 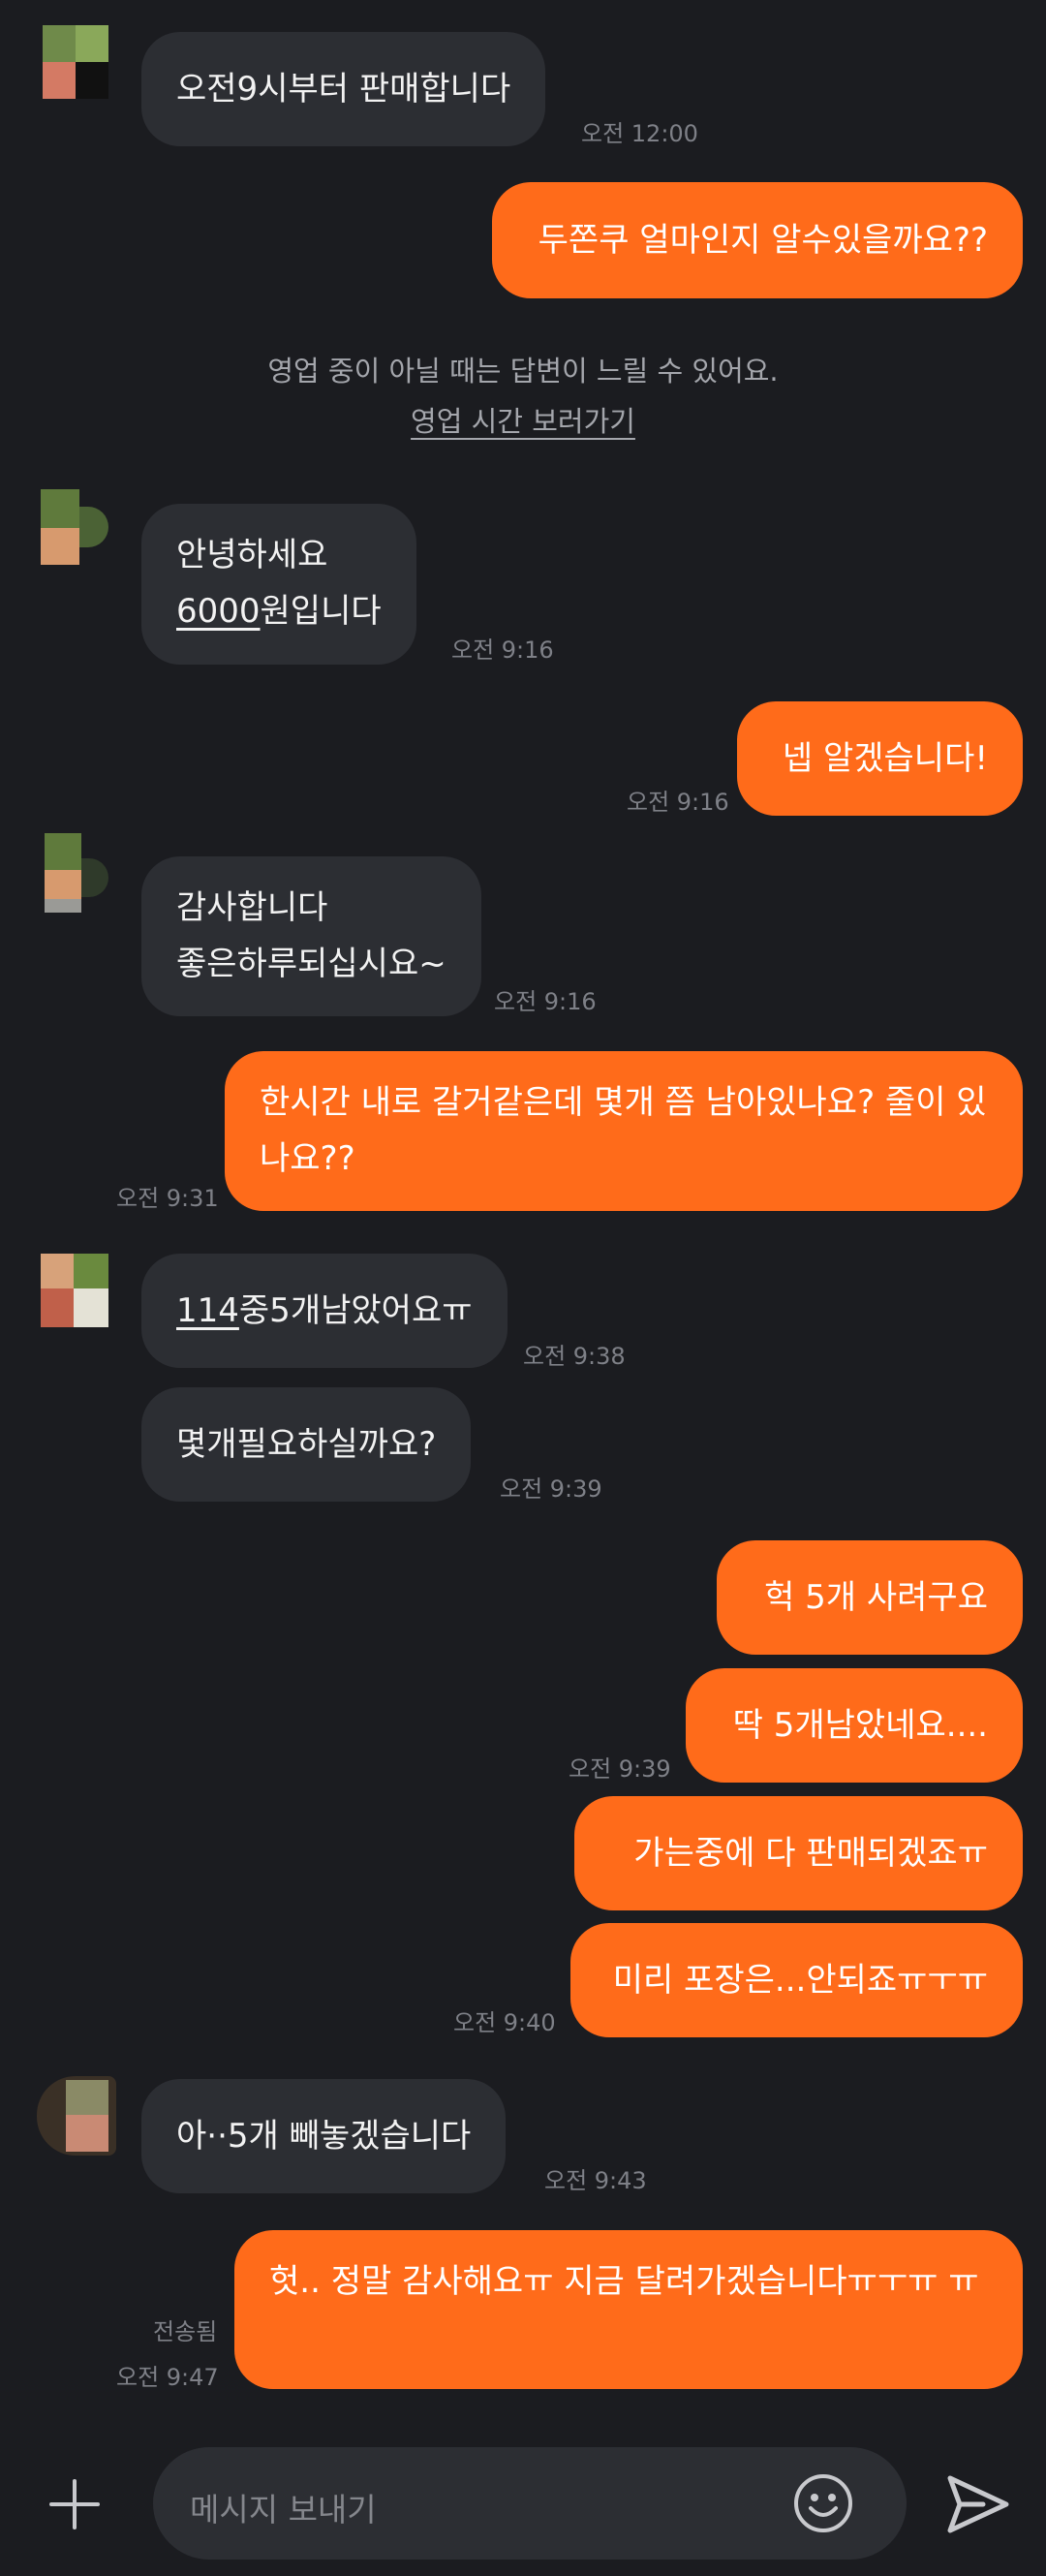 I want to click on message-time: 오전 9:31, so click(x=167, y=1198).